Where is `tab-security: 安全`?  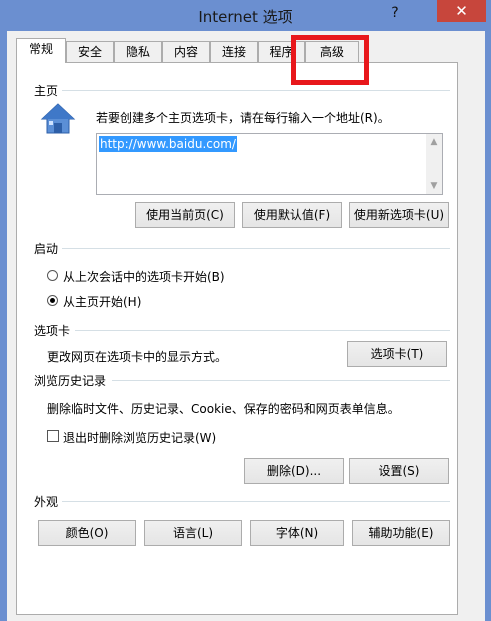 tab-security: 安全 is located at coordinates (90, 51).